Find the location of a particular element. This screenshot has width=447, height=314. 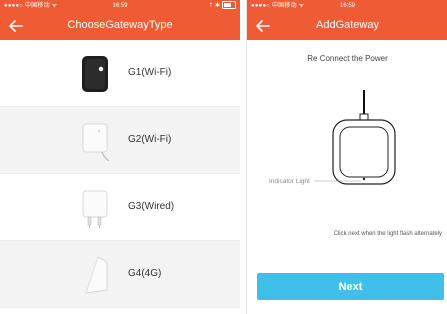

gateway-option-label: G2(Wi-Fi) is located at coordinates (150, 139).